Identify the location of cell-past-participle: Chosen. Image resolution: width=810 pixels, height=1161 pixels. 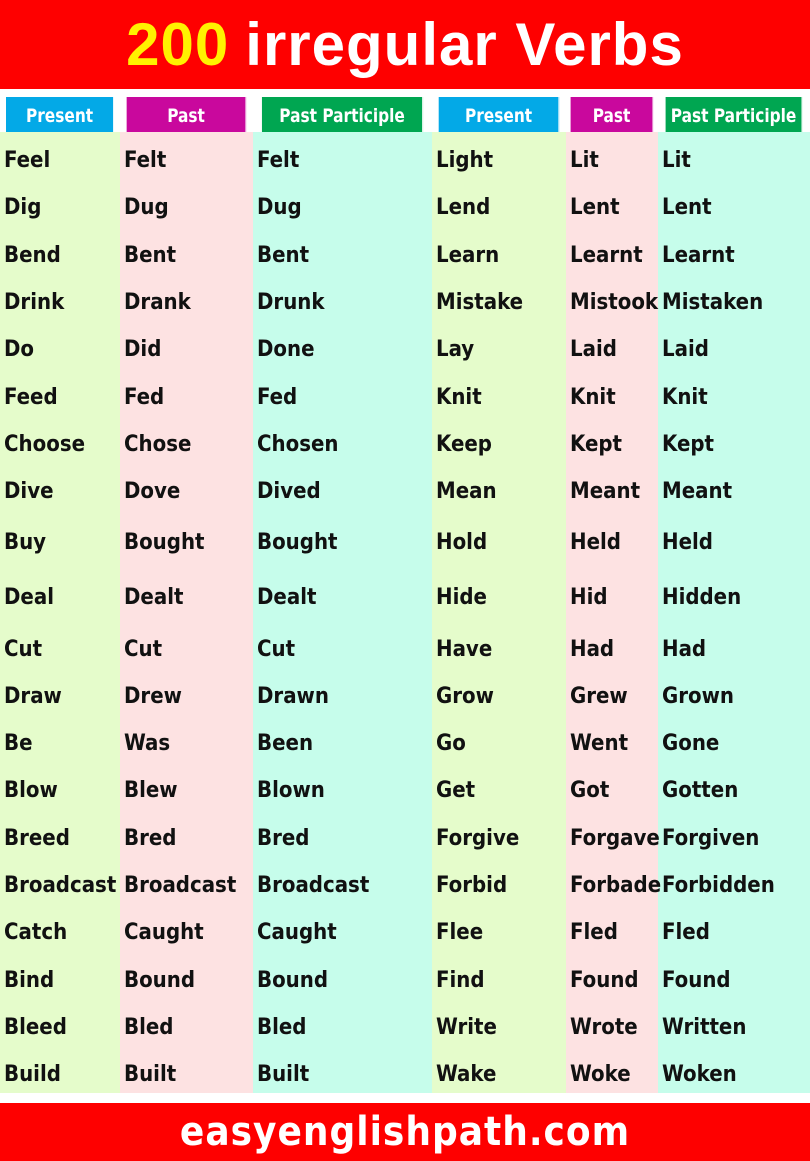
(298, 444).